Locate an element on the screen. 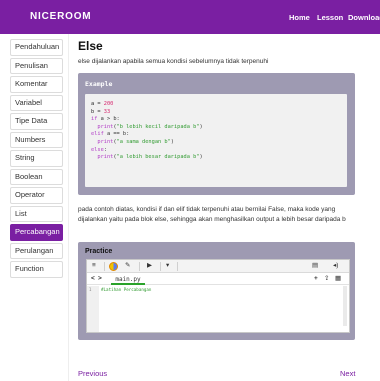 Image resolution: width=380 pixels, height=381 pixels. editor-scrollbar is located at coordinates (345, 306).